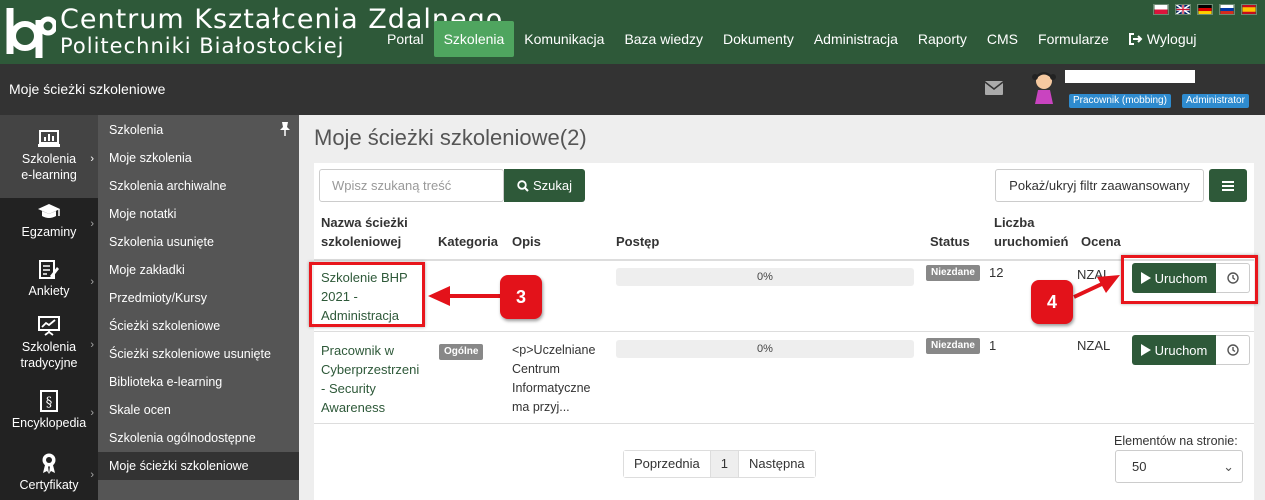  I want to click on flag-uk-icon, so click(1183, 9).